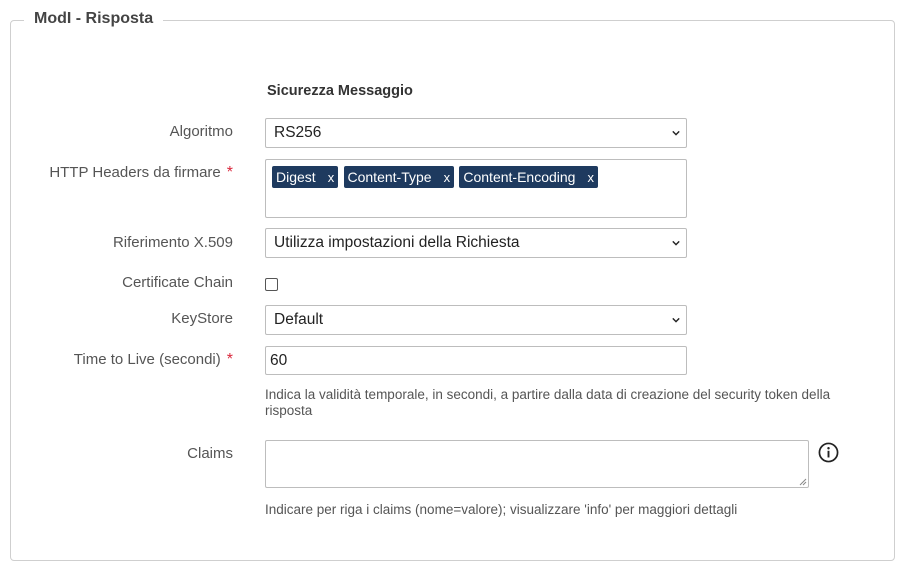 This screenshot has height=574, width=911. What do you see at coordinates (135, 172) in the screenshot?
I see `http-headers-label-text: HTTP Headers da firmare` at bounding box center [135, 172].